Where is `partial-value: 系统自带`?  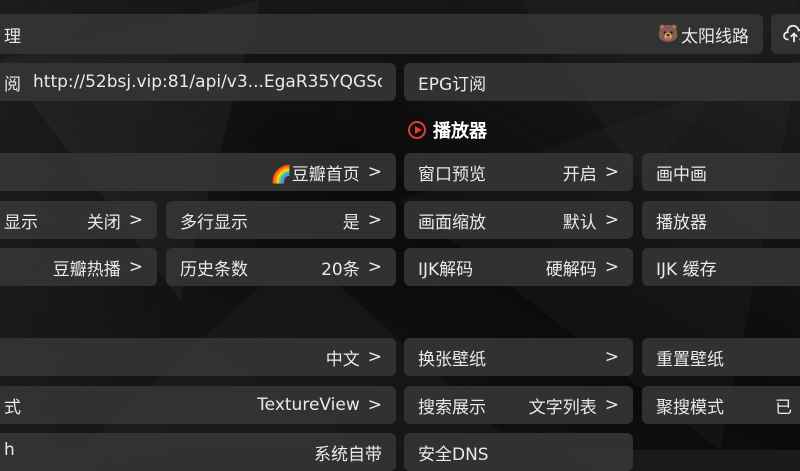 partial-value: 系统自带 is located at coordinates (348, 455).